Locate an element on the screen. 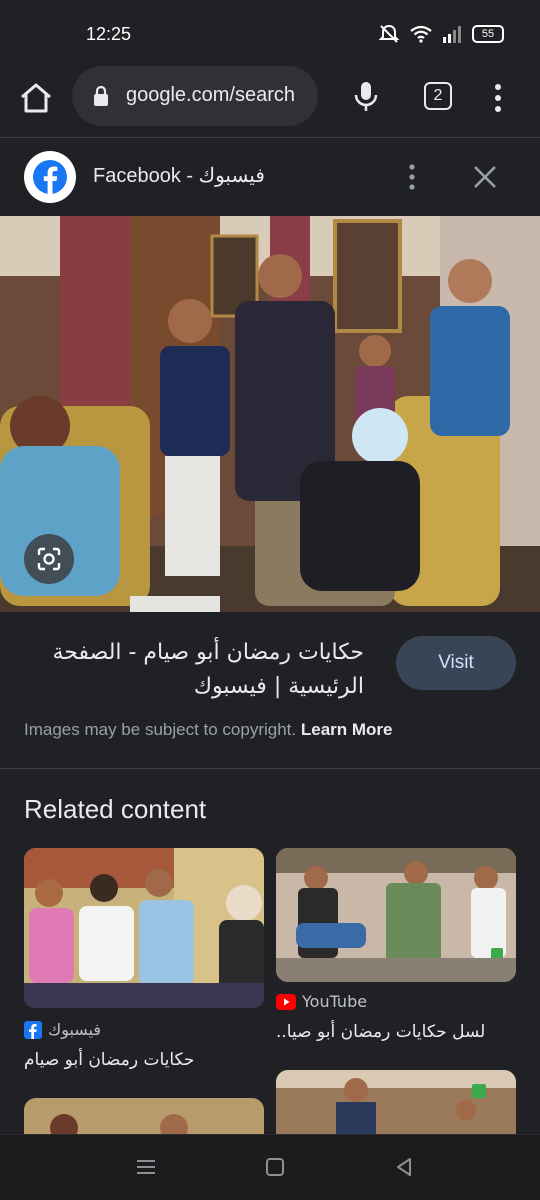 This screenshot has width=540, height=1200. related-source-name: فيسبوك is located at coordinates (75, 1029).